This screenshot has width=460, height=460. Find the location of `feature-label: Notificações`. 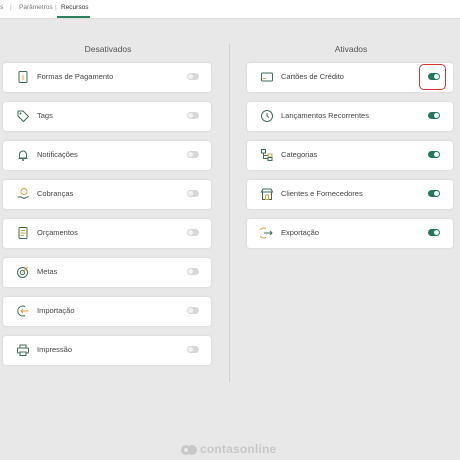

feature-label: Notificações is located at coordinates (57, 154).